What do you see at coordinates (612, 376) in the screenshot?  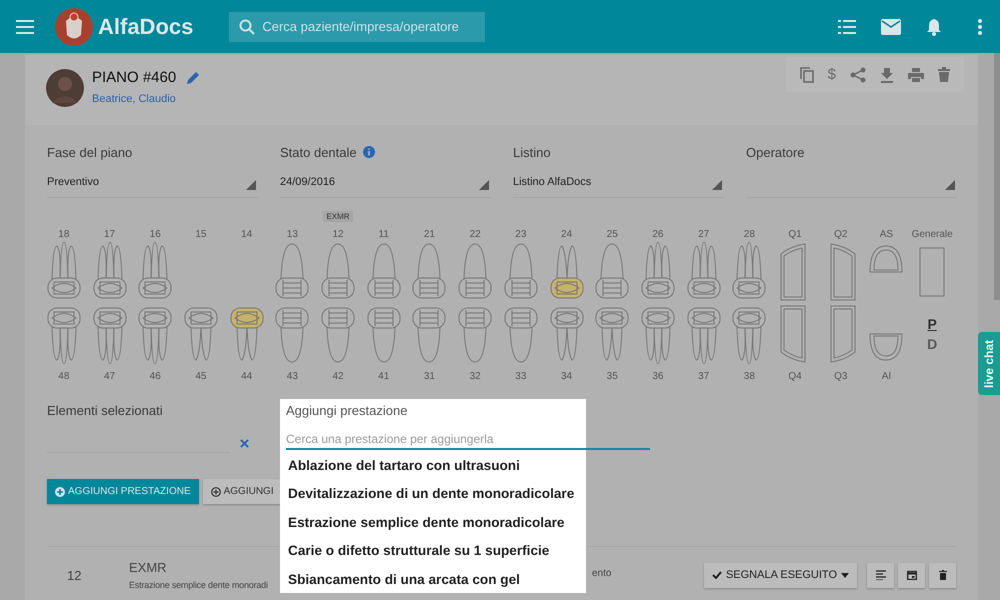 I see `tooth-number: 35` at bounding box center [612, 376].